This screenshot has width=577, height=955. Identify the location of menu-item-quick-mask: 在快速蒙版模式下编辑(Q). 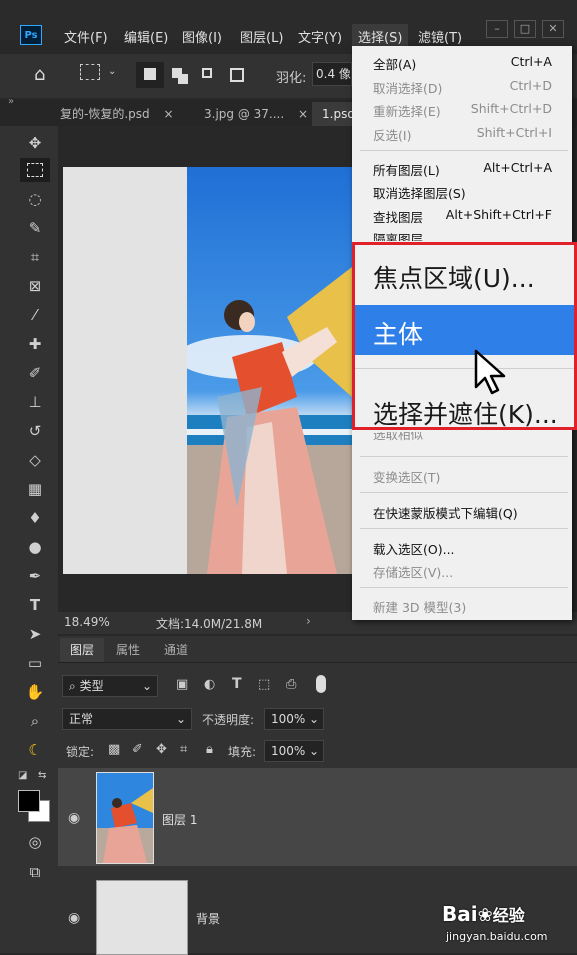
(445, 512).